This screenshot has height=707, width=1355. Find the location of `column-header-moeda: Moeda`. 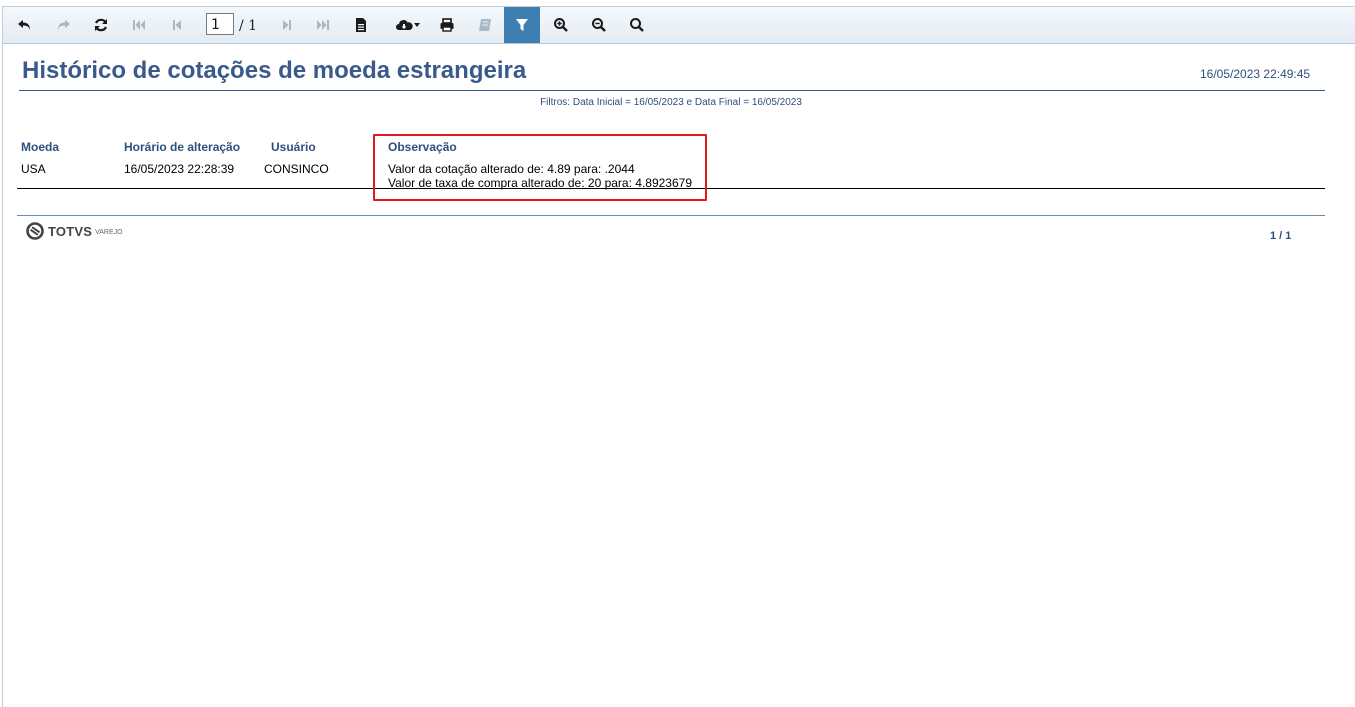

column-header-moeda: Moeda is located at coordinates (40, 147).